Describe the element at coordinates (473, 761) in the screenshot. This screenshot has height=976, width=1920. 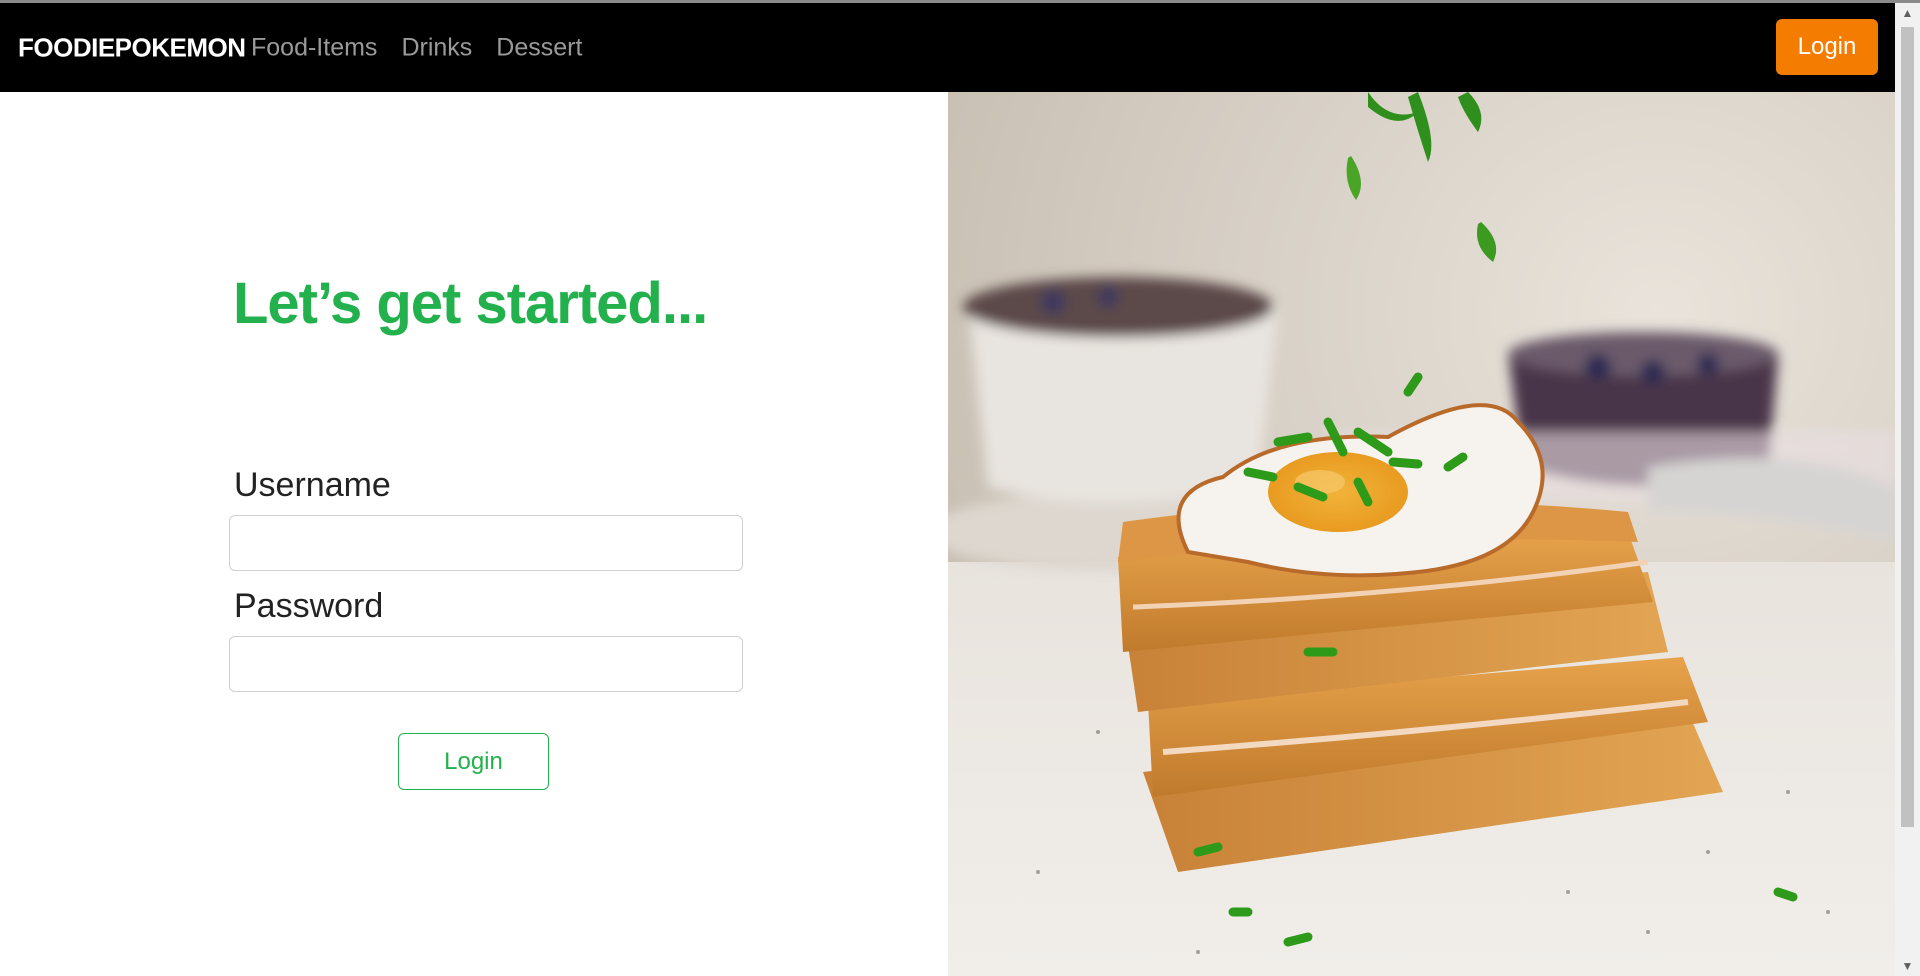
I see `login-submit-button: Login` at that location.